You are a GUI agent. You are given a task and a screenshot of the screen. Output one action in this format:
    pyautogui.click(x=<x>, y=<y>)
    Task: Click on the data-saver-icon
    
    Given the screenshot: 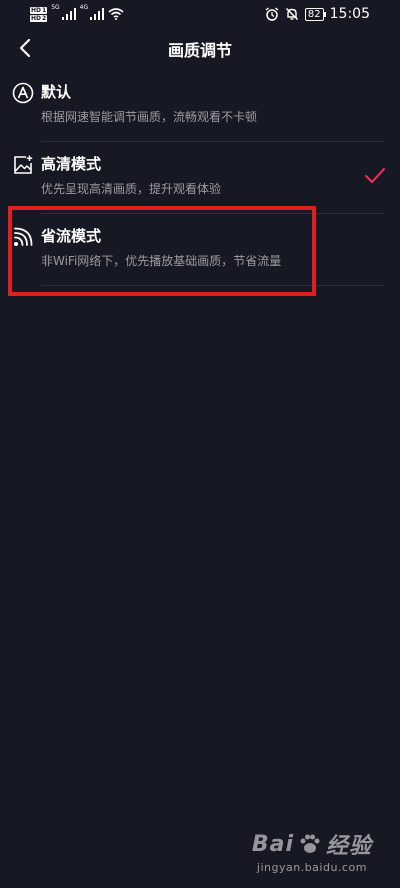 What is the action you would take?
    pyautogui.click(x=23, y=236)
    